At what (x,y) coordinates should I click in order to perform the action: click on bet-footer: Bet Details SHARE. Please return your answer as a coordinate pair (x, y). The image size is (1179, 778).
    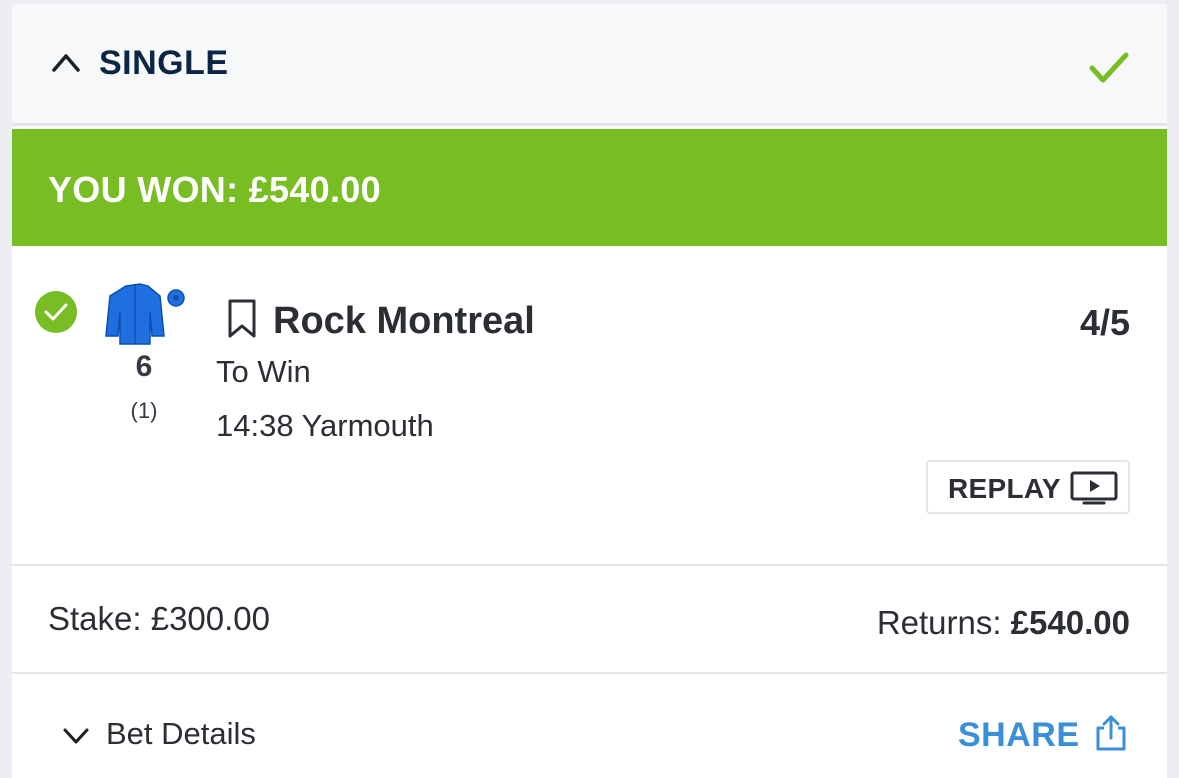
    Looking at the image, I should click on (589, 726).